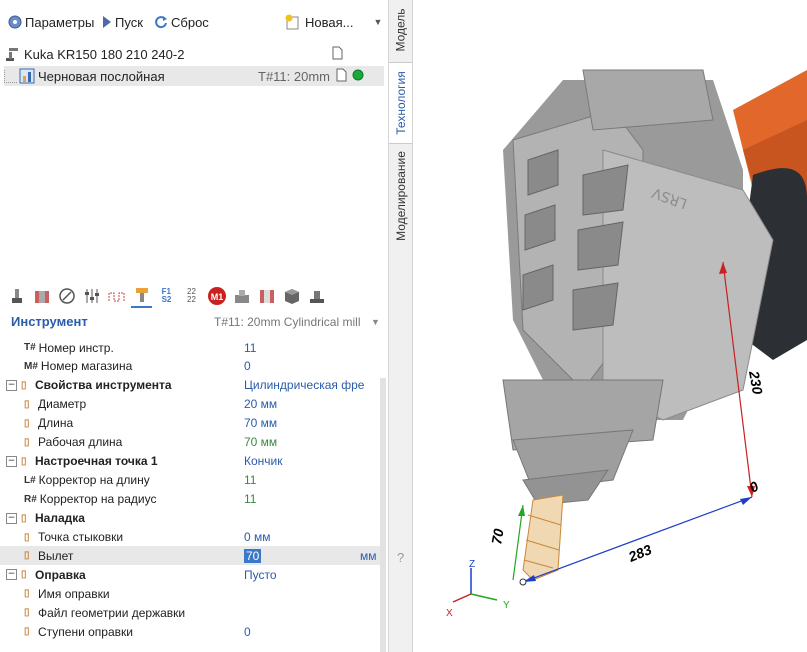 Image resolution: width=807 pixels, height=652 pixels. Describe the element at coordinates (192, 54) in the screenshot. I see `tree-robot-item: Kuka KR150 180 210 240-2` at that location.